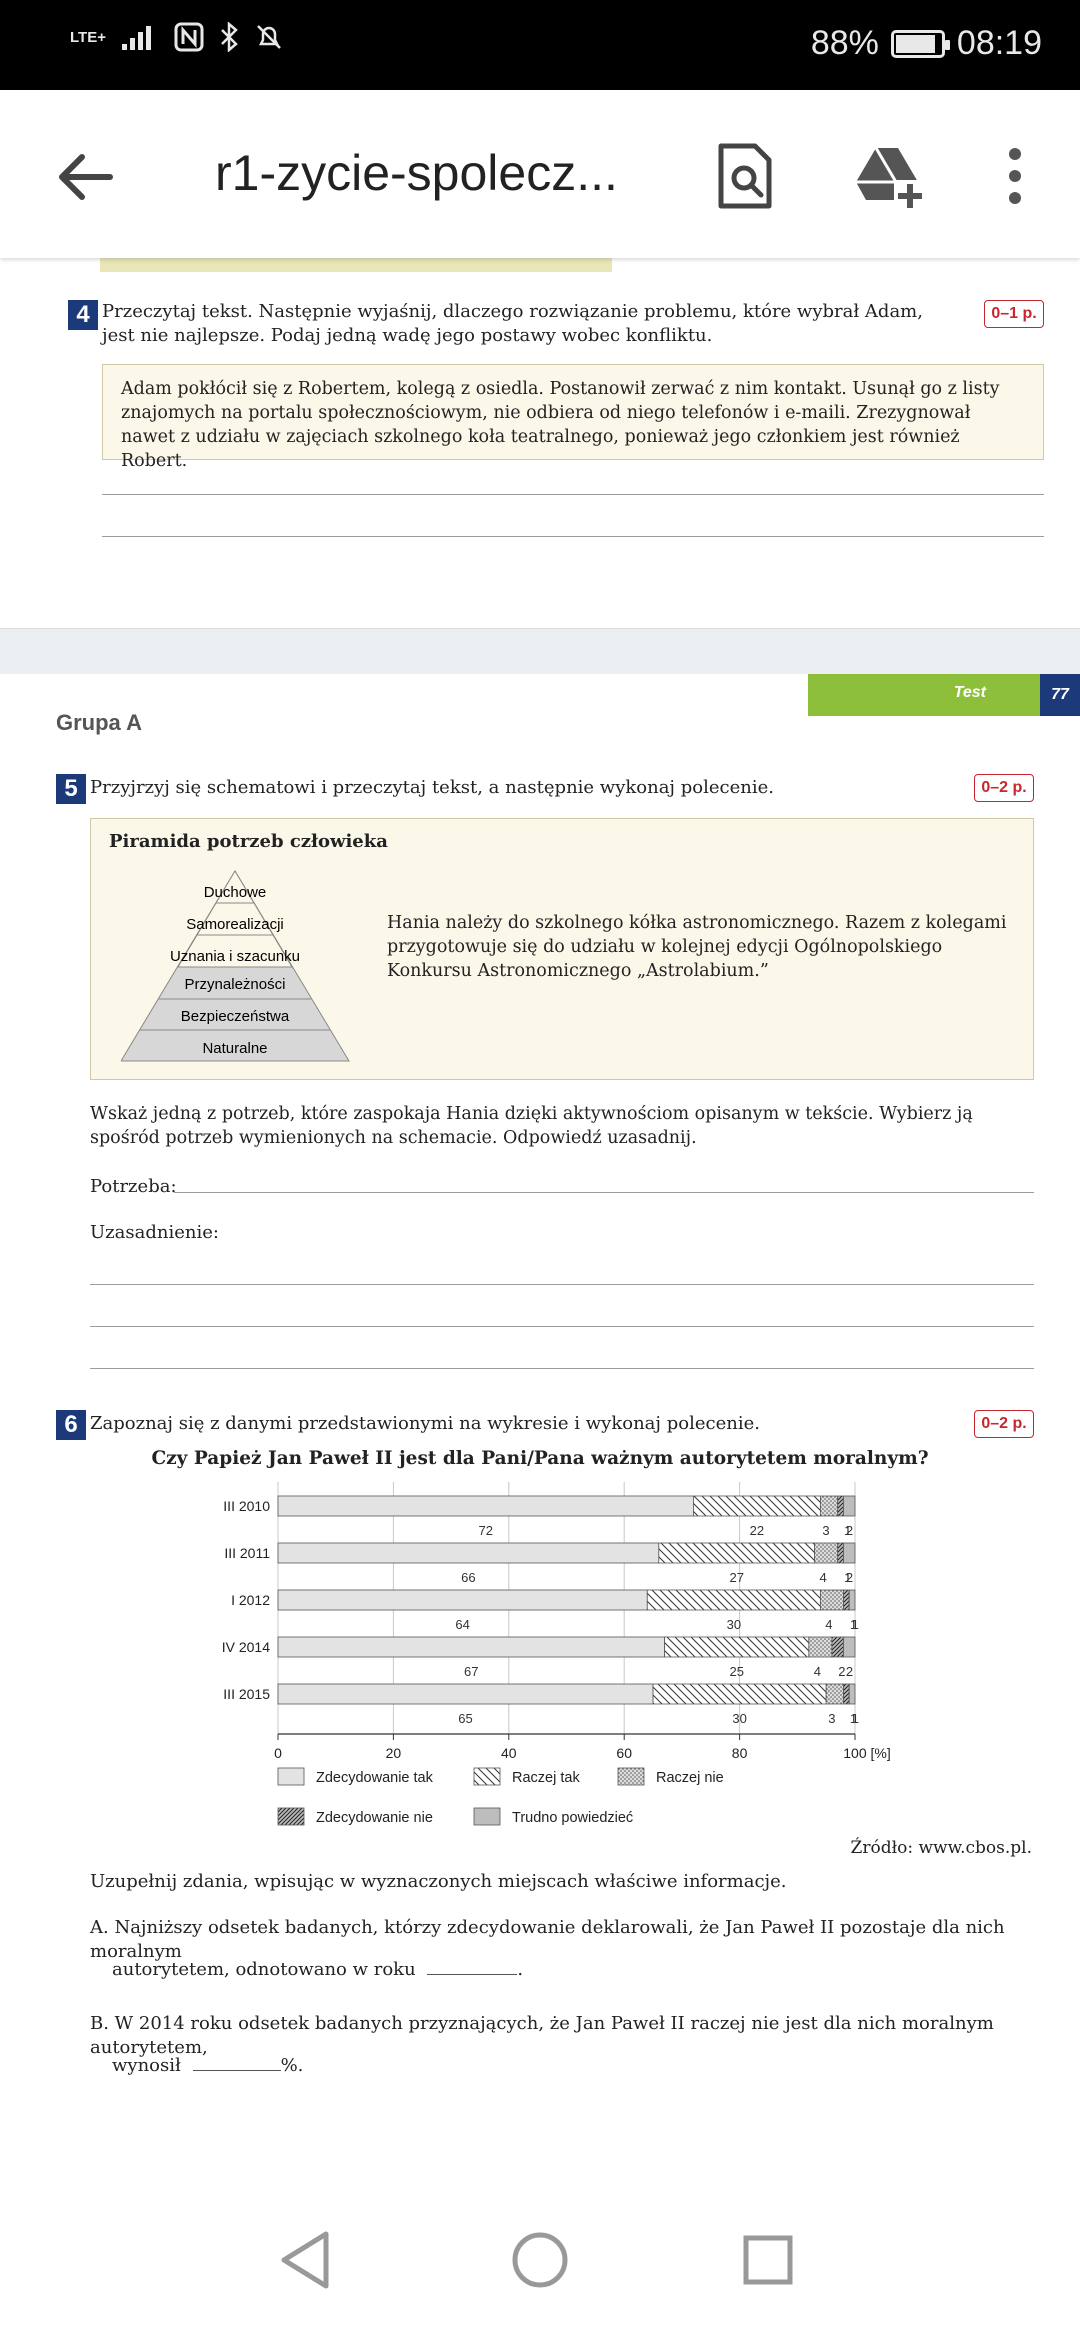  What do you see at coordinates (736, 1577) in the screenshot?
I see `data-label: 27` at bounding box center [736, 1577].